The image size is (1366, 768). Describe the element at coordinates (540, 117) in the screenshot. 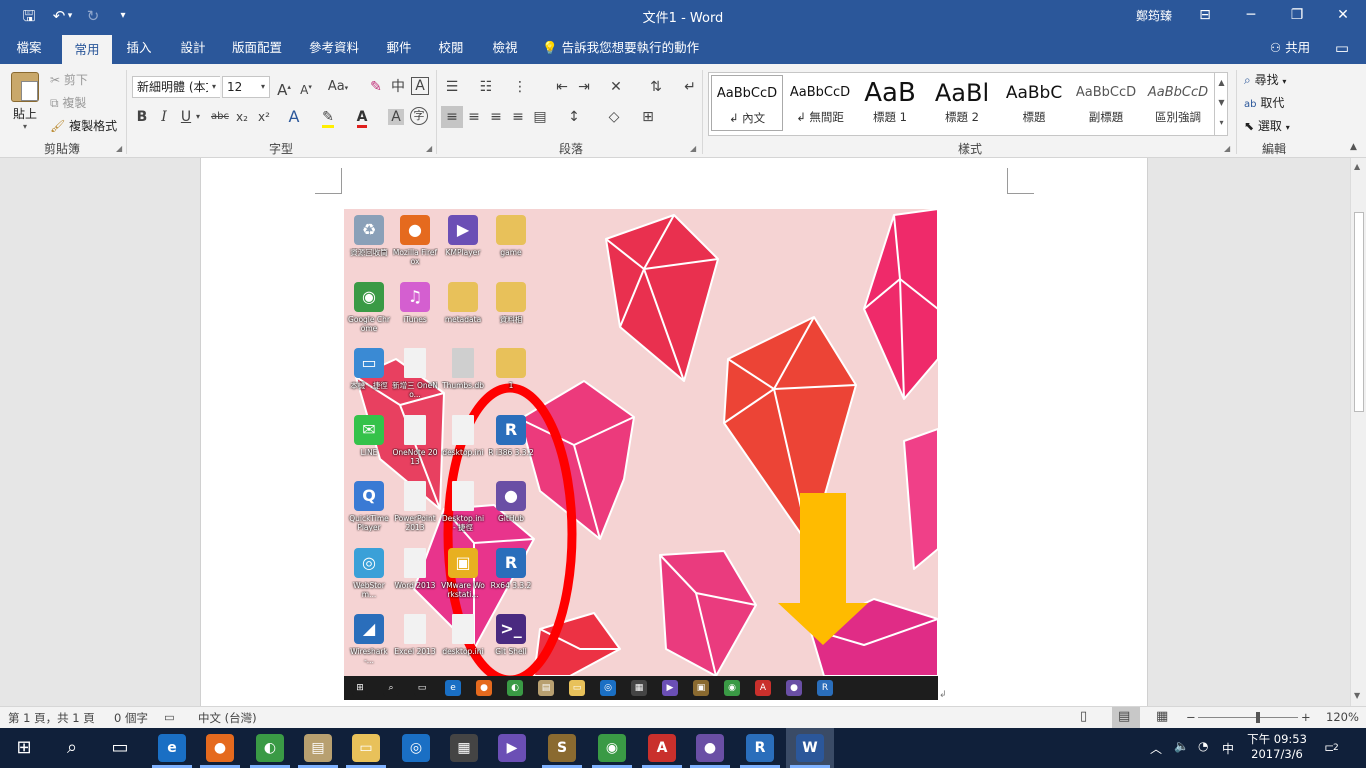

I see `distributed-icon: ▤` at that location.